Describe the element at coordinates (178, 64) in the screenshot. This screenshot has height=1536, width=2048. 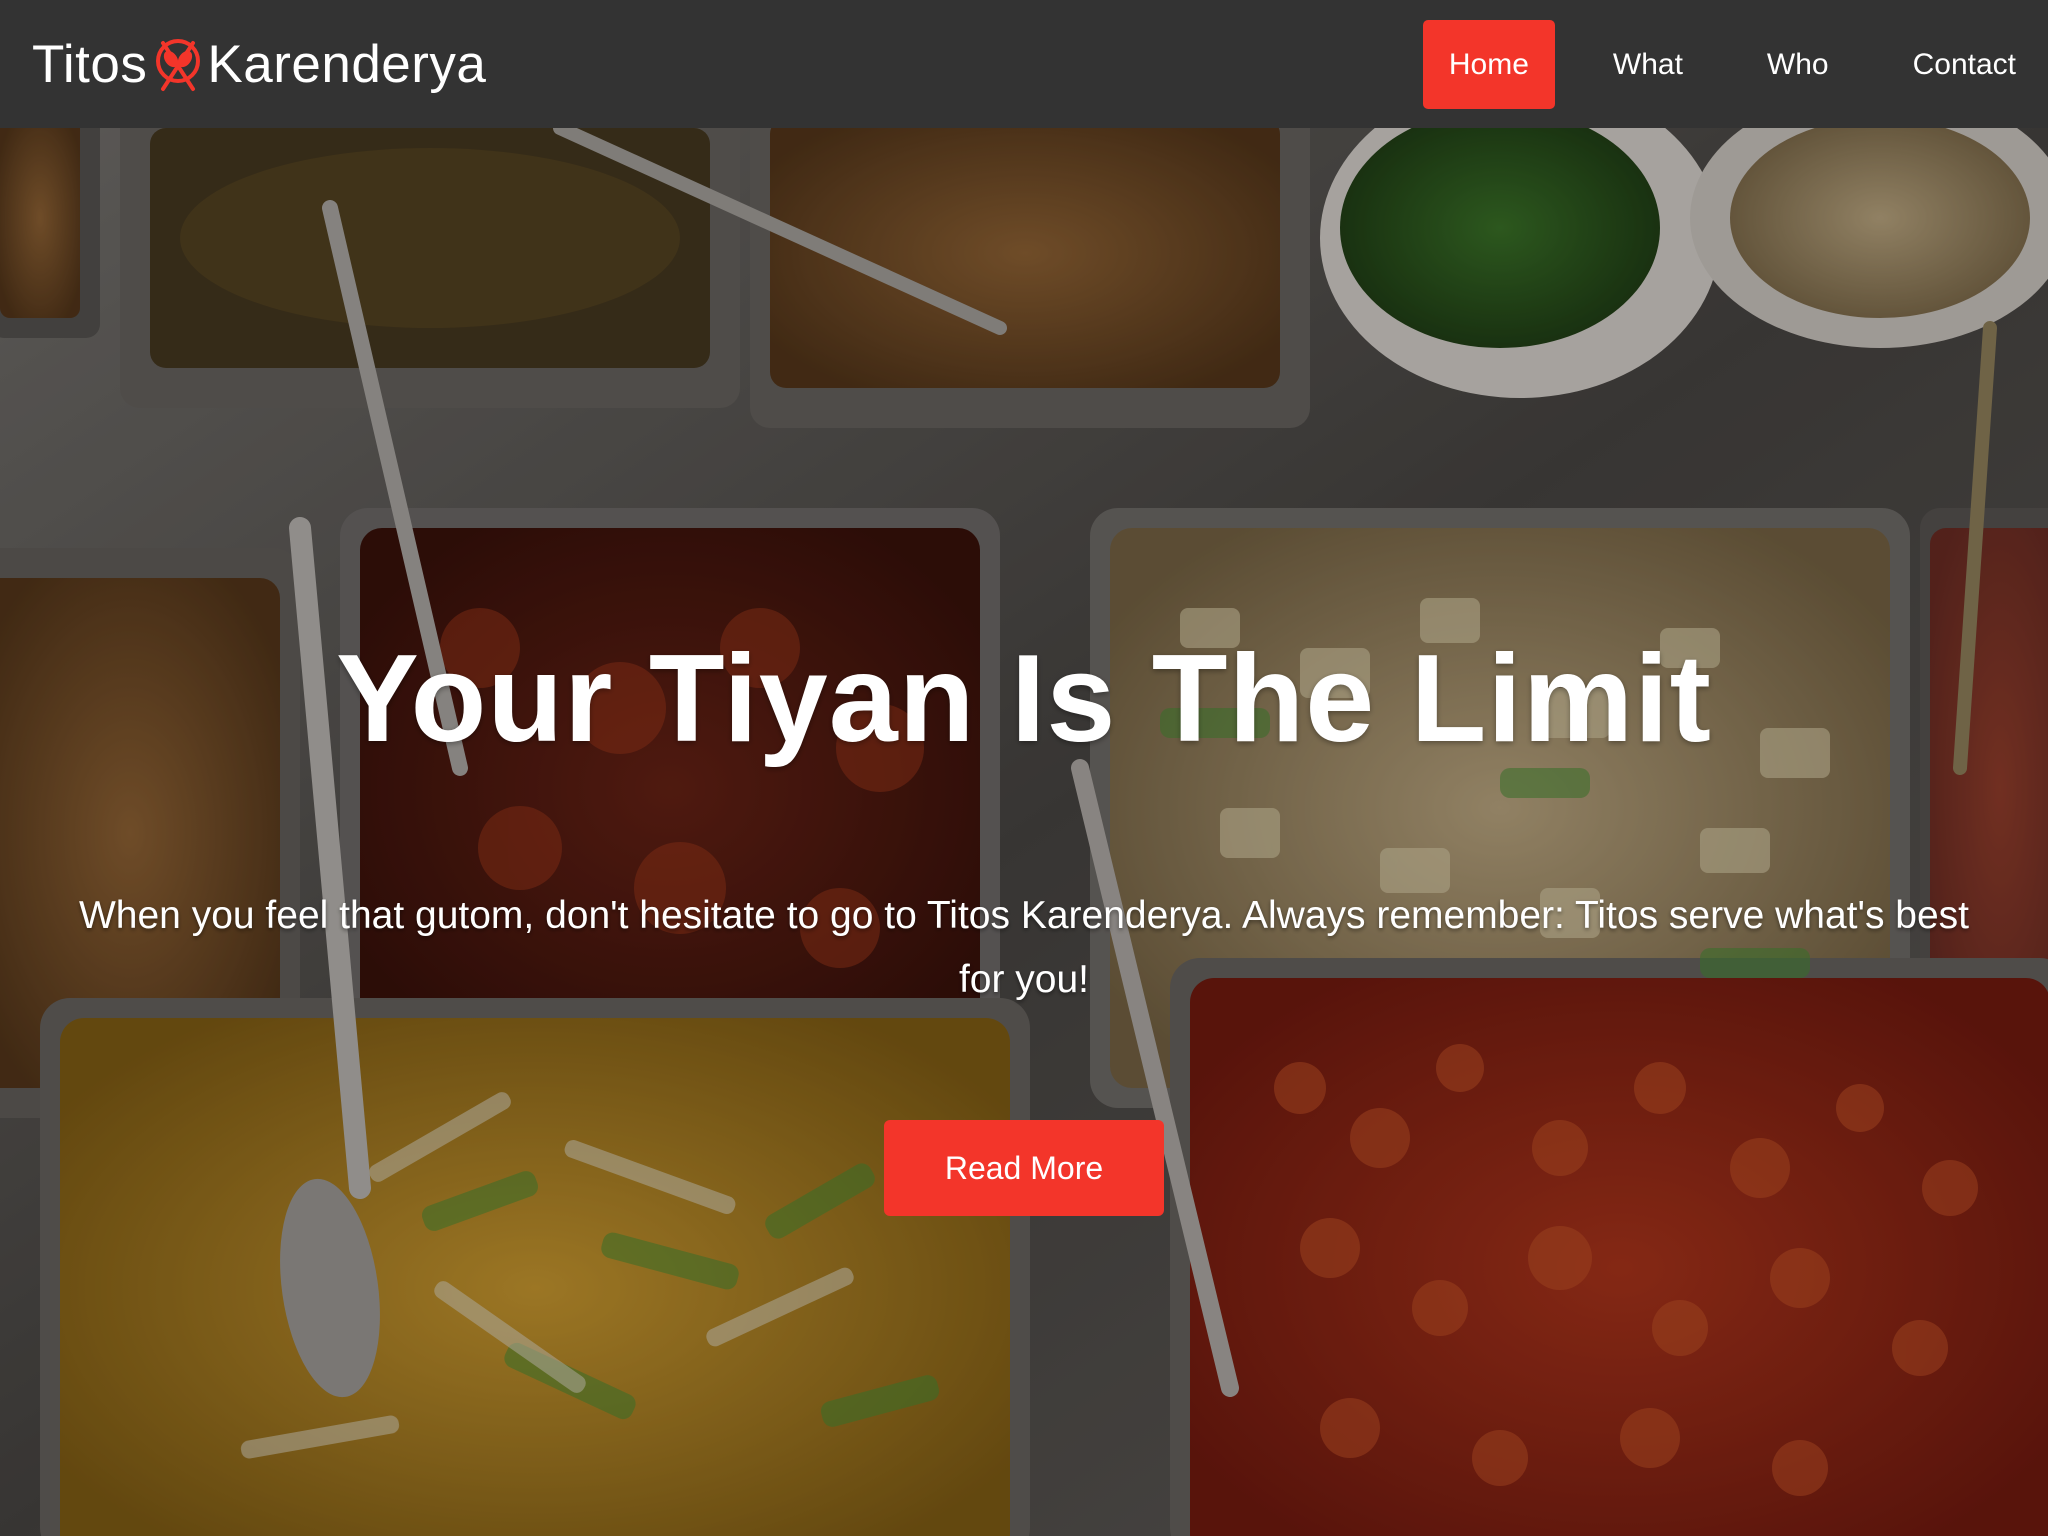
I see `fork-spoon-icon` at that location.